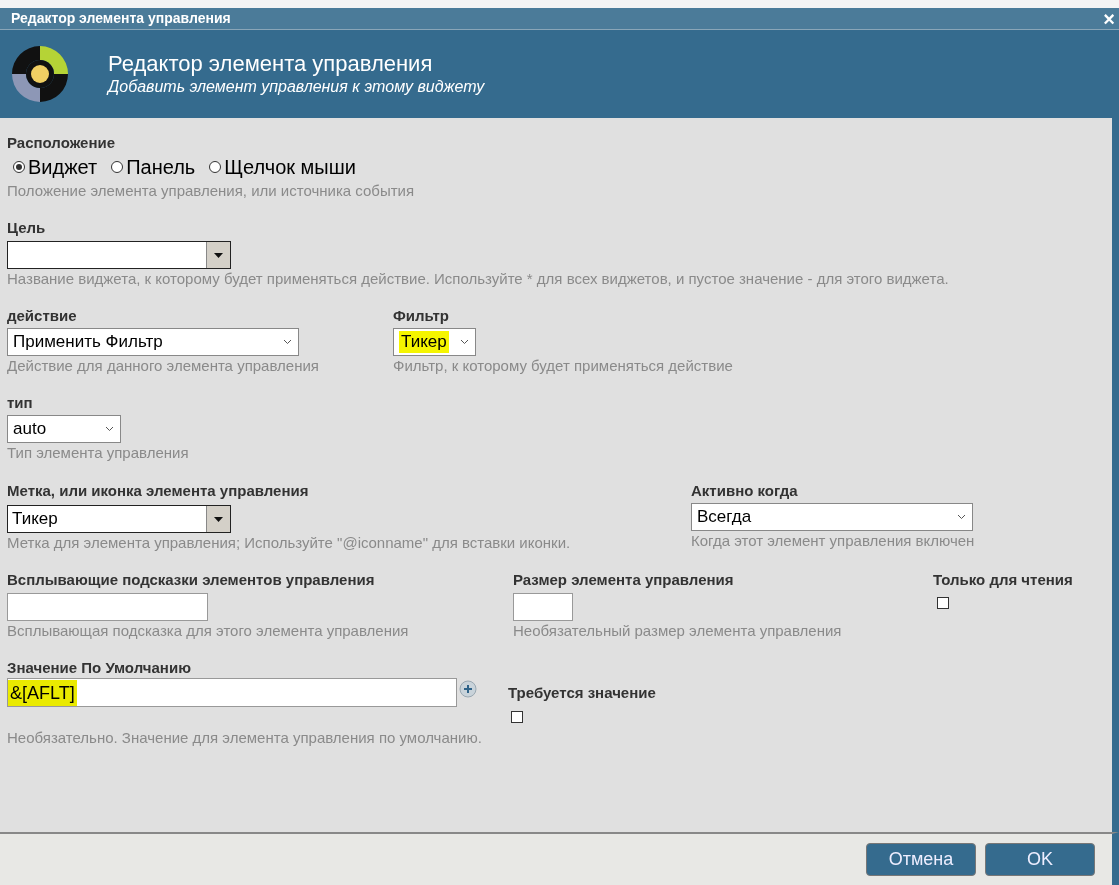 This screenshot has width=1119, height=885. I want to click on help-text: Всплывающая подсказка для этого элемента управления, so click(208, 631).